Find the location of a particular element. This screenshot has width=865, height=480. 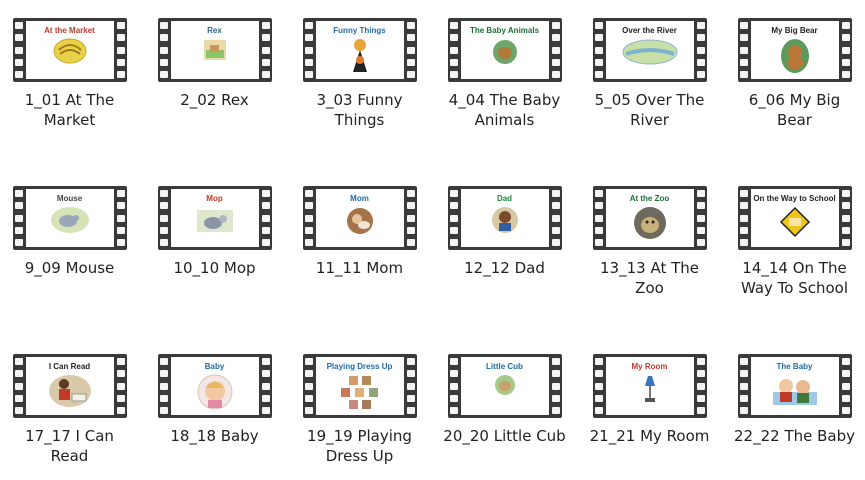

video-file-item: Mop 10_10 Mop is located at coordinates (214, 252).